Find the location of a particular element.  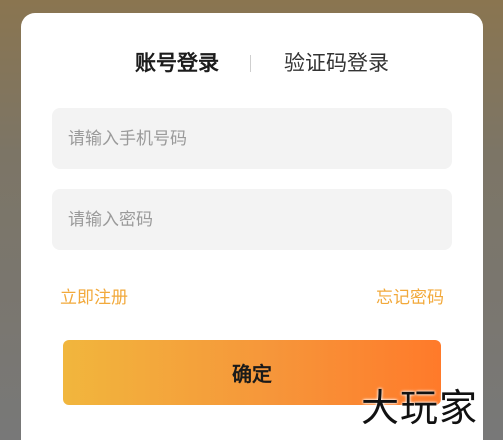

tab-divider is located at coordinates (250, 63).